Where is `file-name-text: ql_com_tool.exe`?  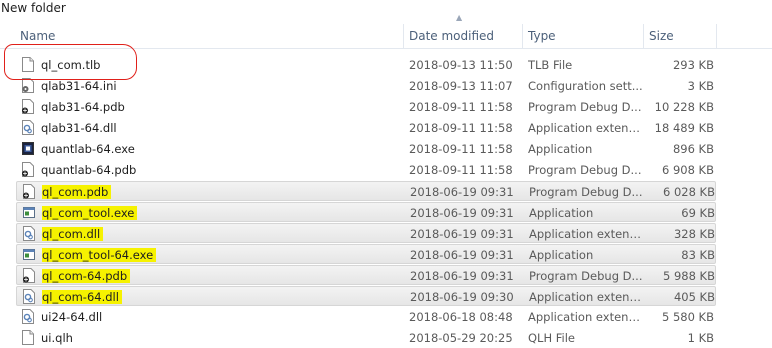
file-name-text: ql_com_tool.exe is located at coordinates (90, 213).